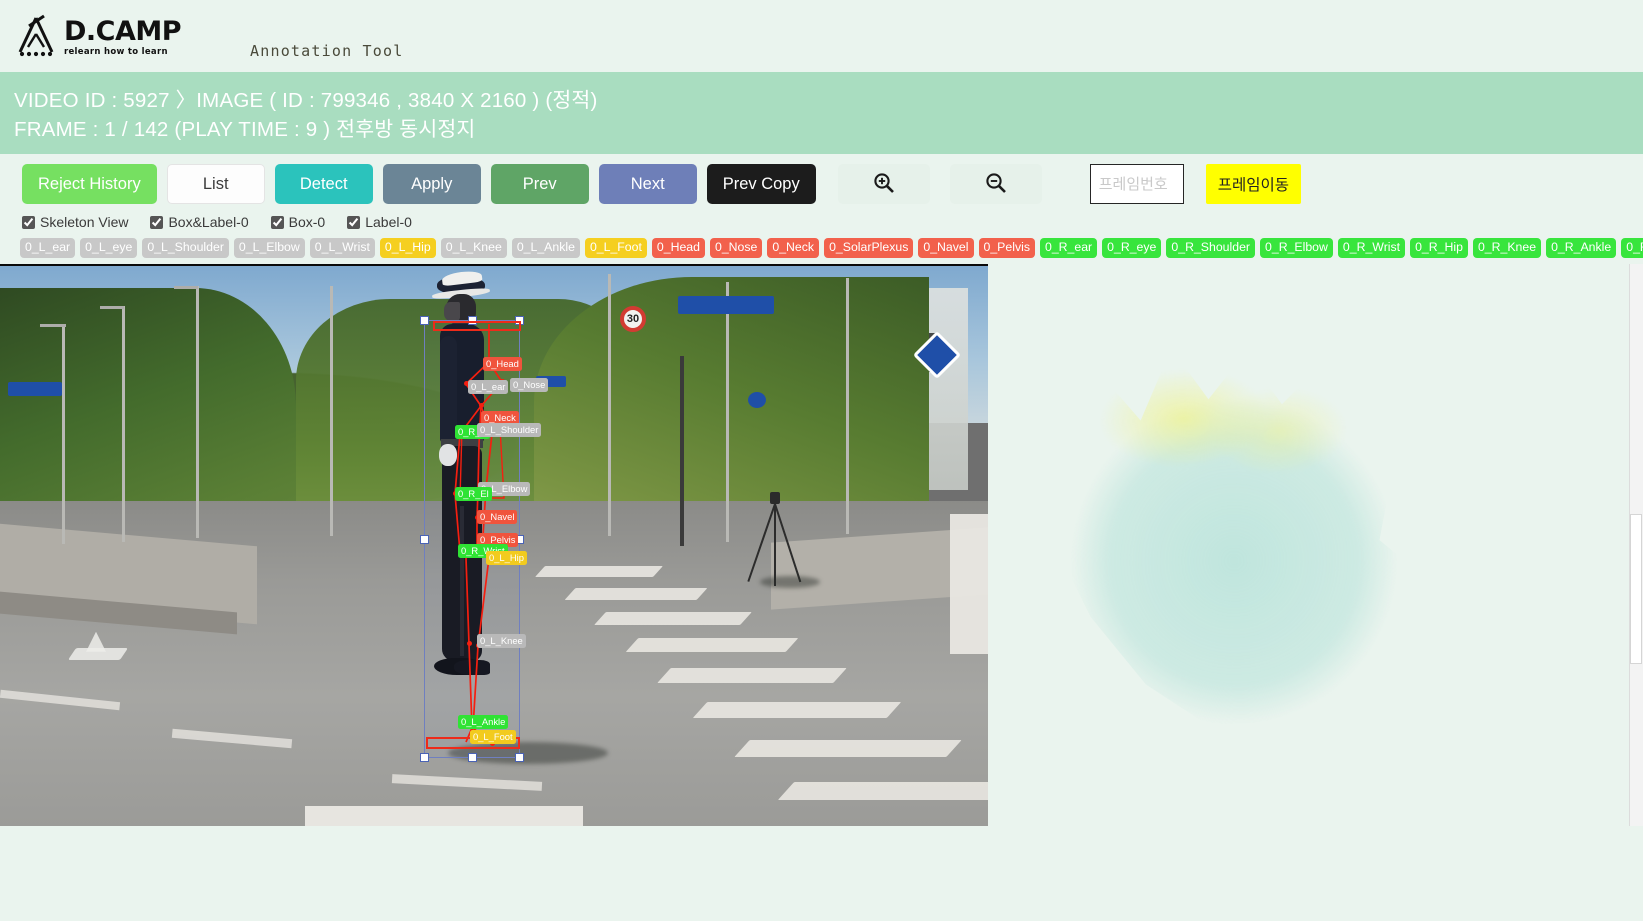 This screenshot has height=921, width=1643. I want to click on keypoint-chip-0-l-elbow: 0_L_Elbow, so click(269, 248).